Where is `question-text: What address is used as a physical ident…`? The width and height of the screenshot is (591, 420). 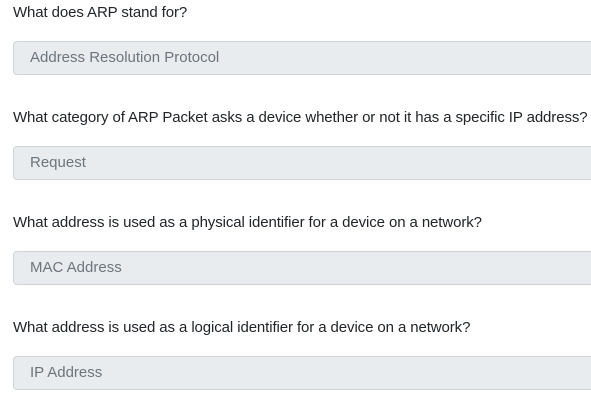
question-text: What address is used as a physical ident… is located at coordinates (247, 222).